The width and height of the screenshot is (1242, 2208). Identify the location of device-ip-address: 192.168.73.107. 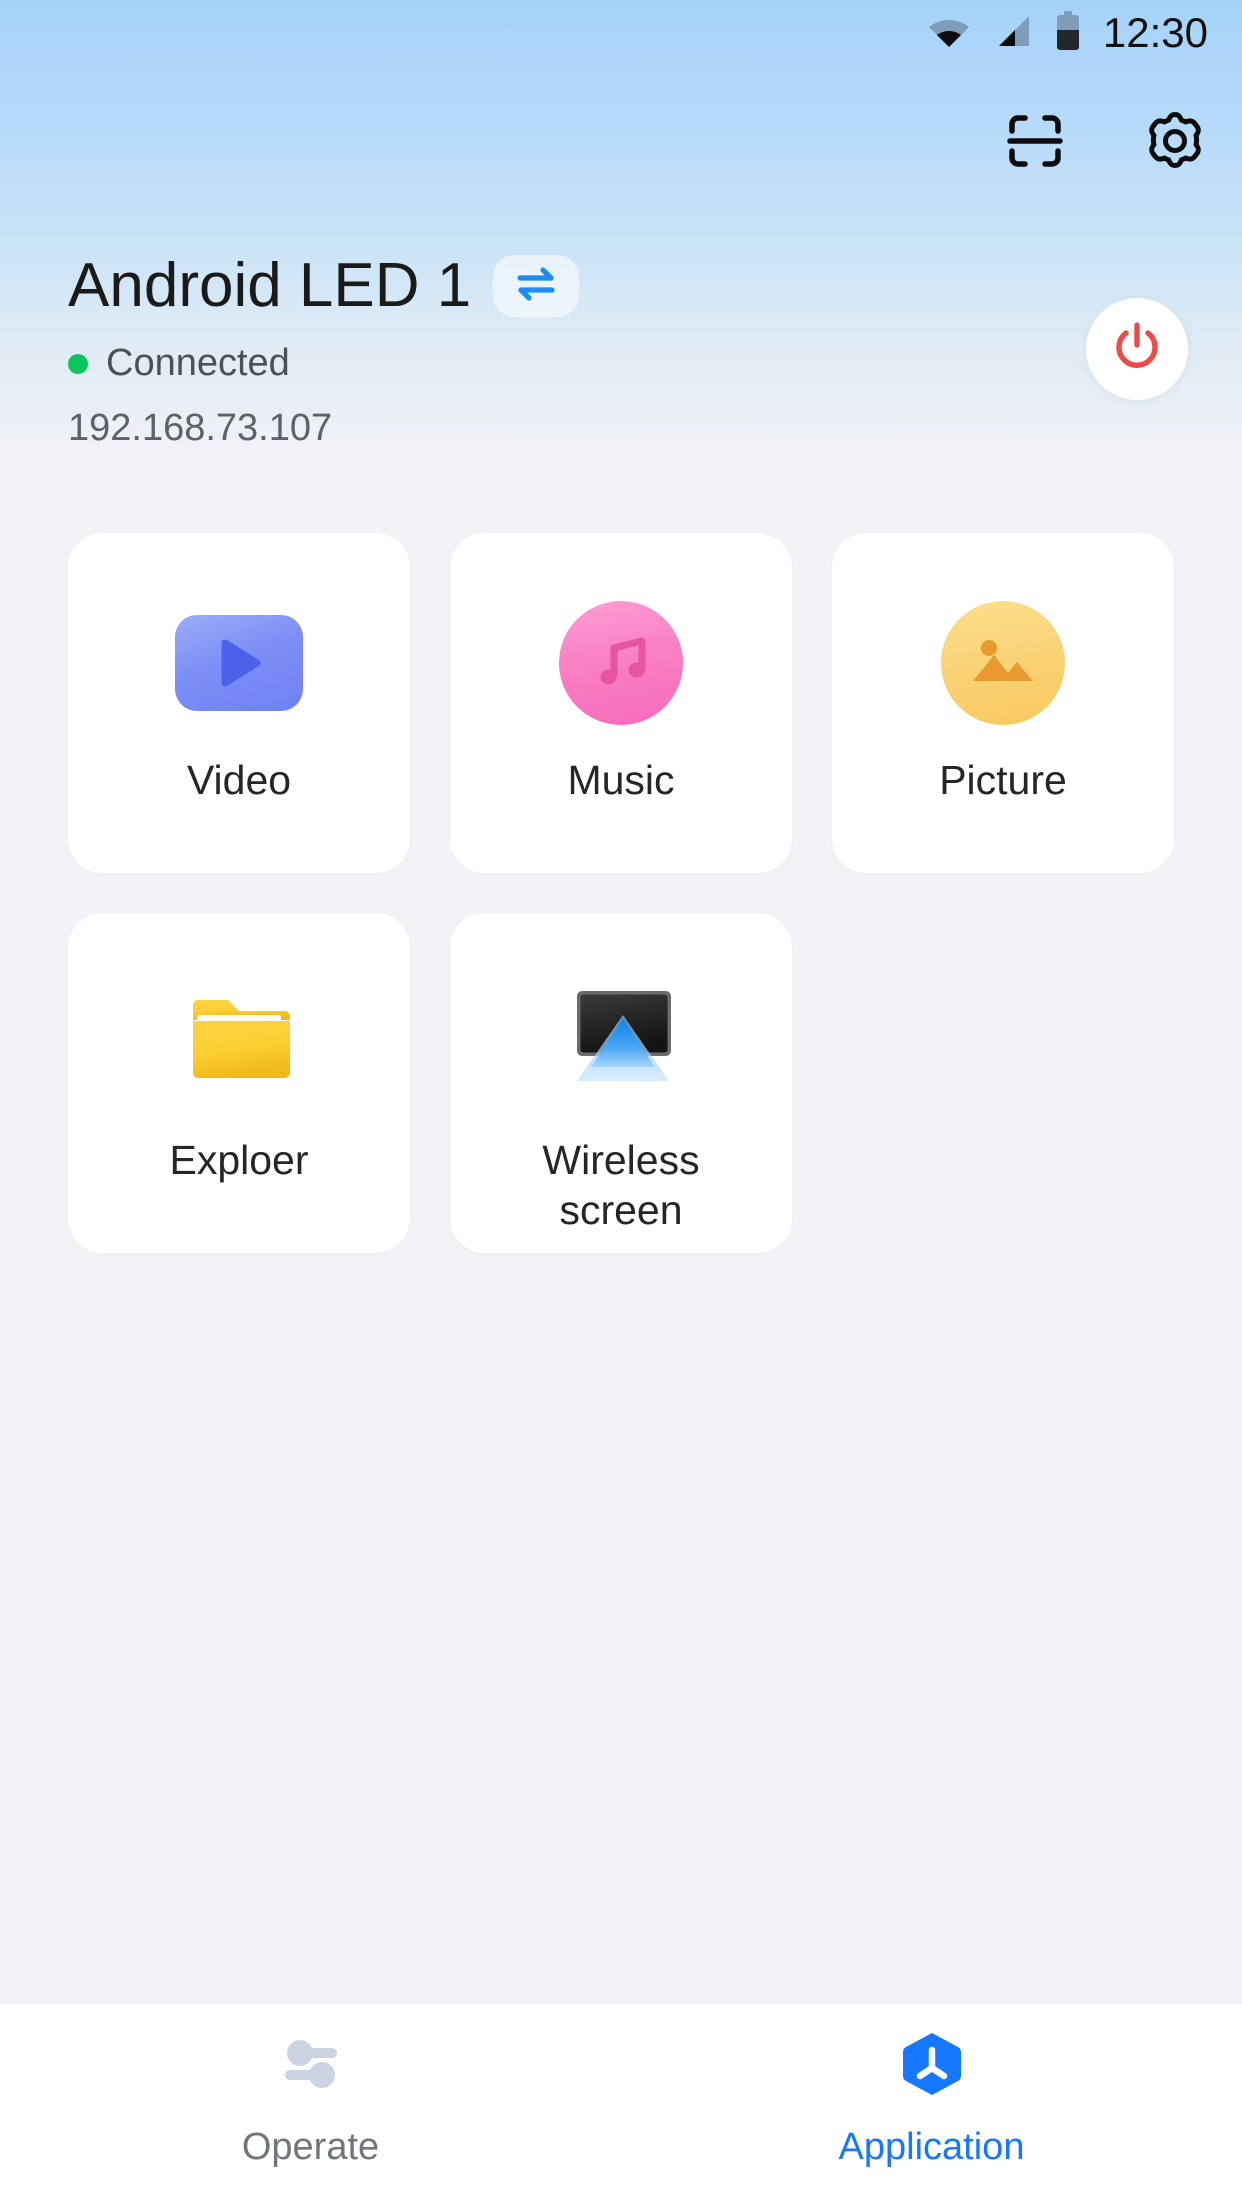
(200, 428).